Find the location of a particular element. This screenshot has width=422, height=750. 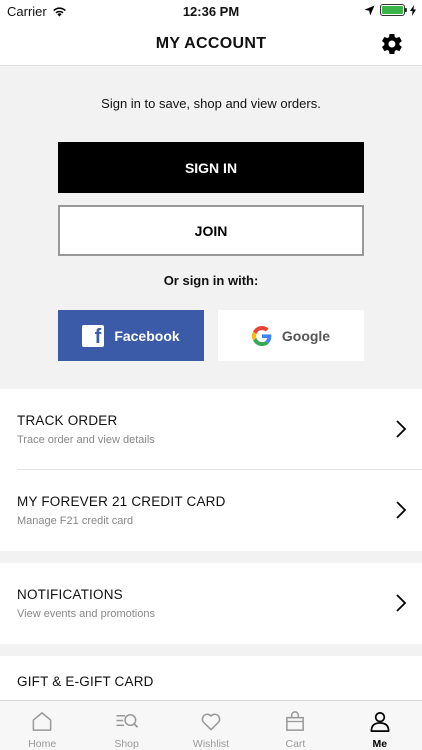

tab-label: Home is located at coordinates (42, 744).